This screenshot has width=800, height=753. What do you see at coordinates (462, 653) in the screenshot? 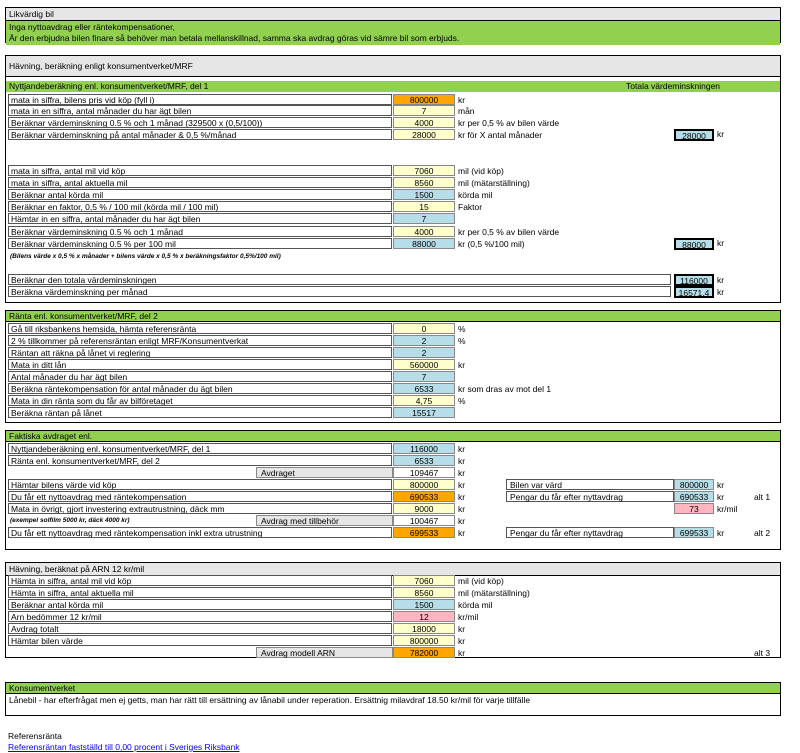
I see `arn-last-unit: kr` at bounding box center [462, 653].